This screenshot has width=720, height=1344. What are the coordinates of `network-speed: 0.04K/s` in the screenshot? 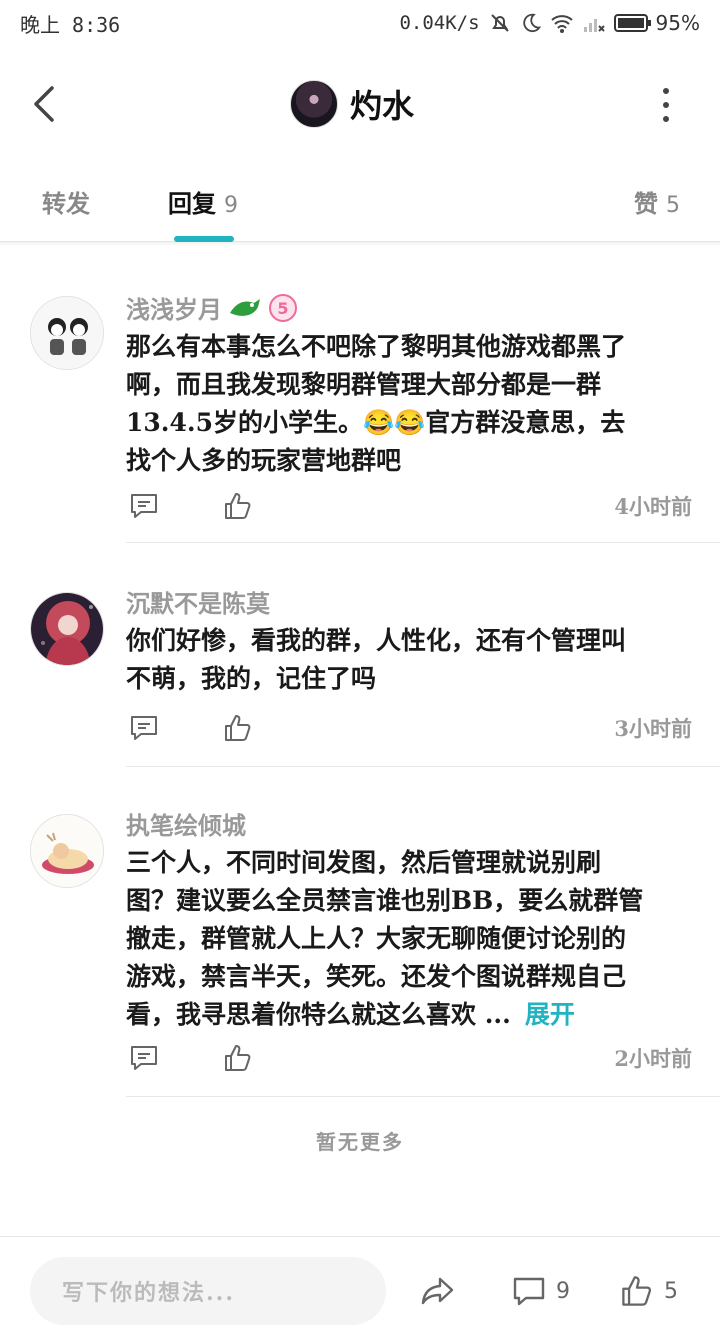 It's located at (439, 23).